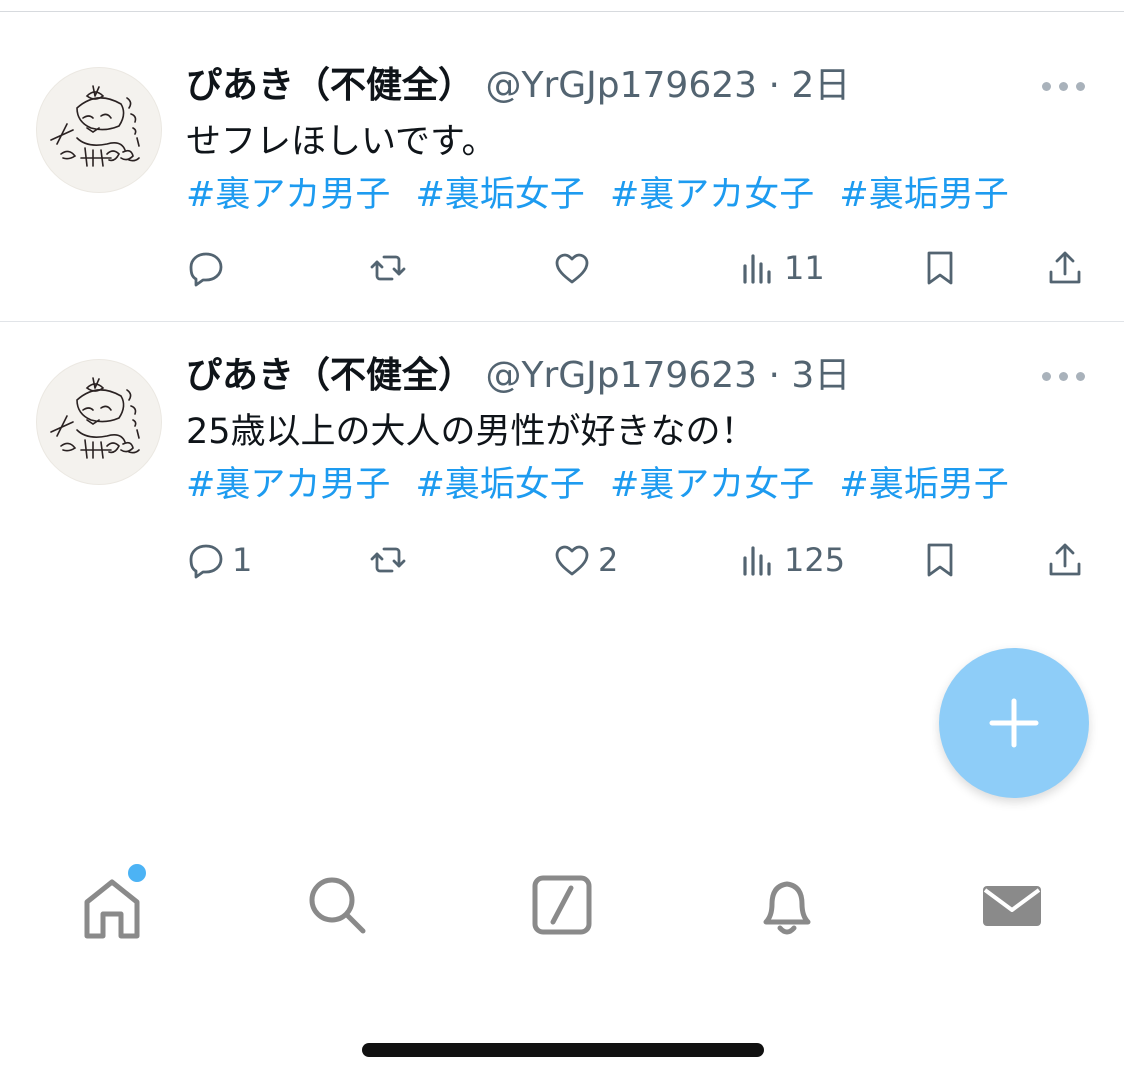  I want to click on reply-button, so click(209, 268).